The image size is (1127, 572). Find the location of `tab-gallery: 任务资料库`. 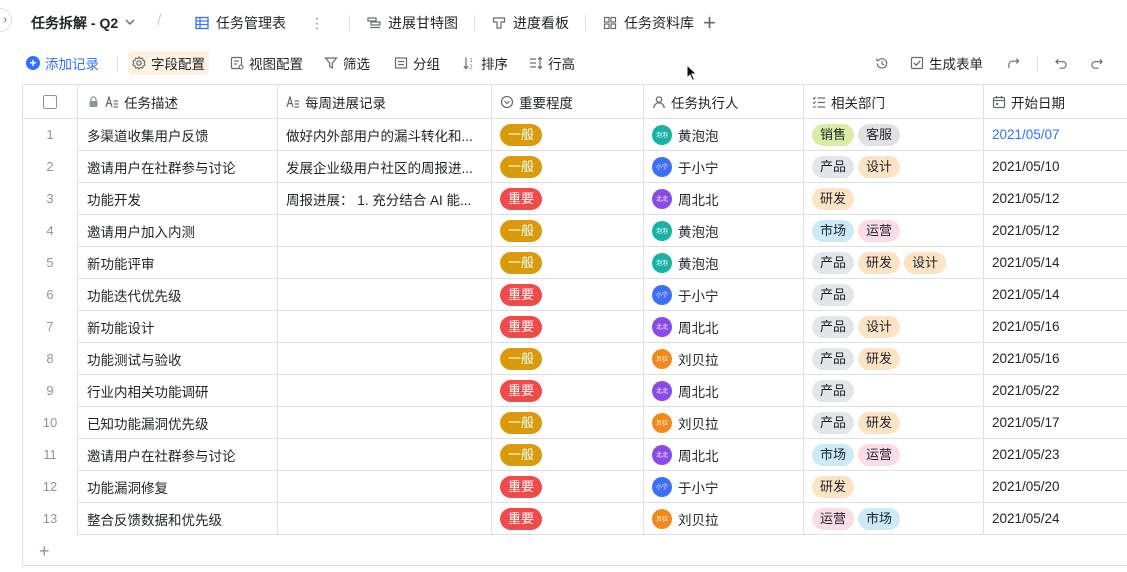

tab-gallery: 任务资料库 is located at coordinates (648, 23).